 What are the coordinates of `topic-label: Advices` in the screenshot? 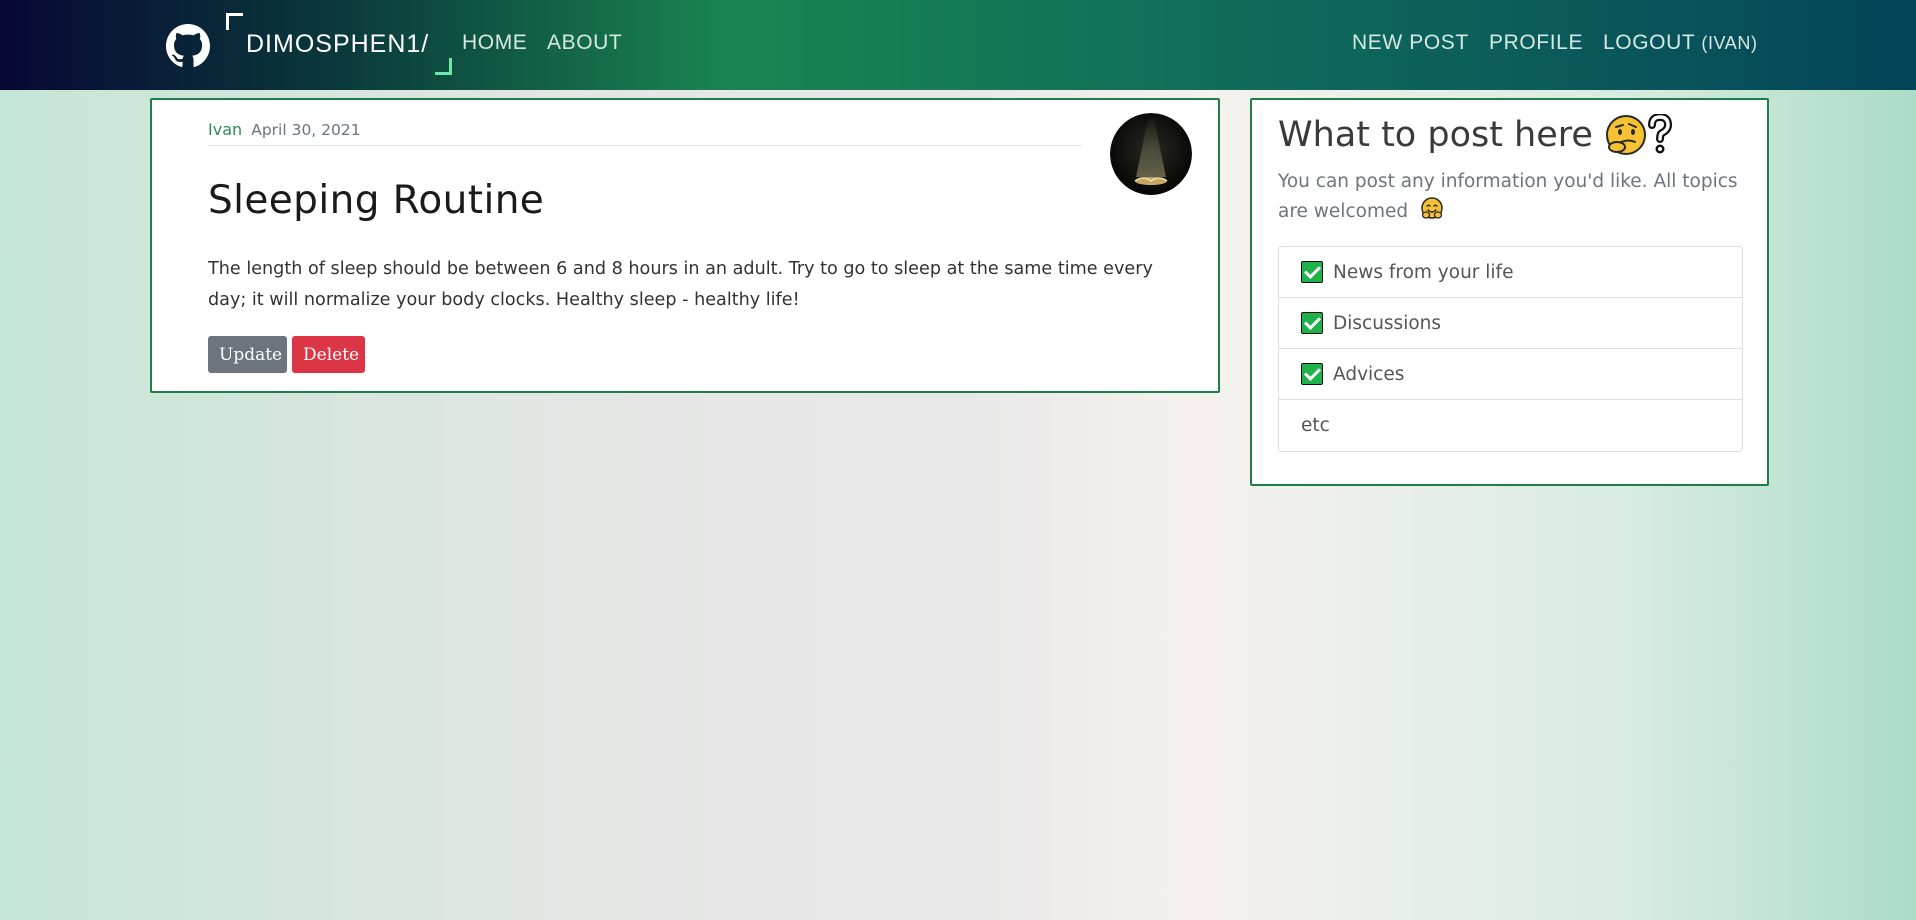 It's located at (1369, 374).